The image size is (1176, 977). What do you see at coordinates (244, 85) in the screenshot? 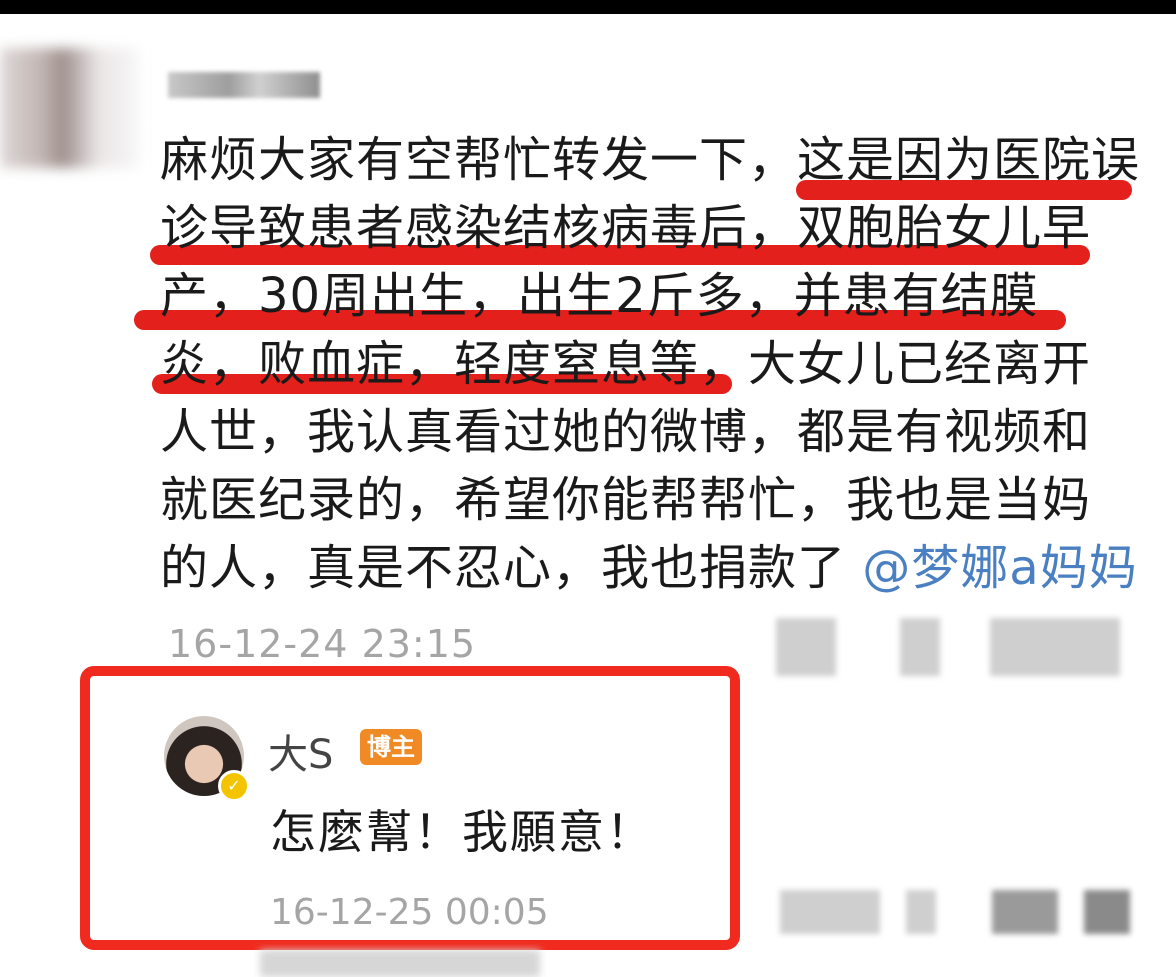
I see `poster-name-blurred` at bounding box center [244, 85].